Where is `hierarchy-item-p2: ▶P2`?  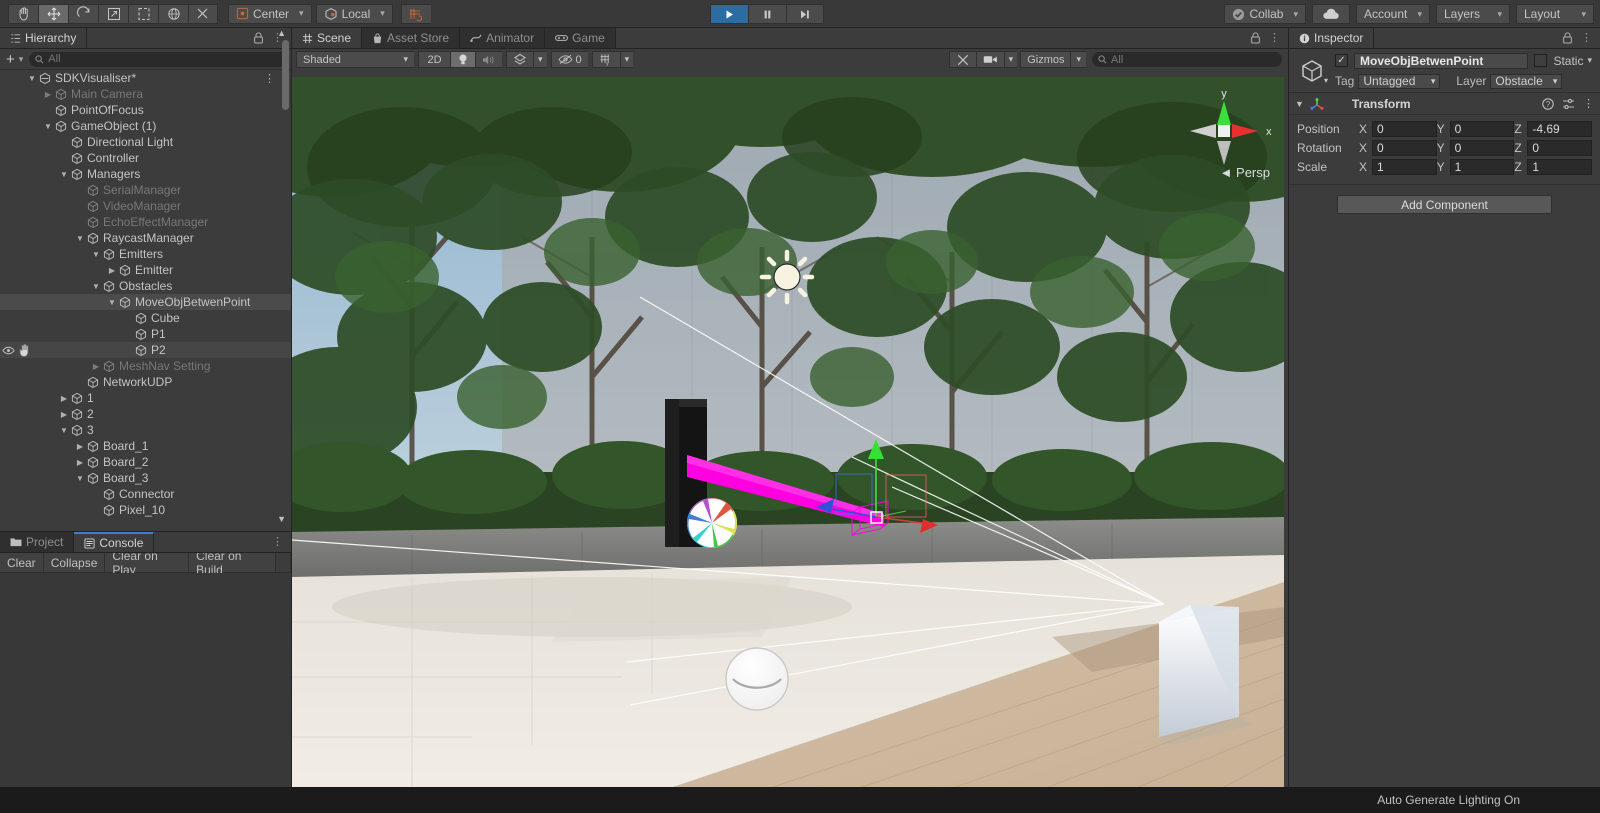 hierarchy-item-p2: ▶P2 is located at coordinates (145, 350).